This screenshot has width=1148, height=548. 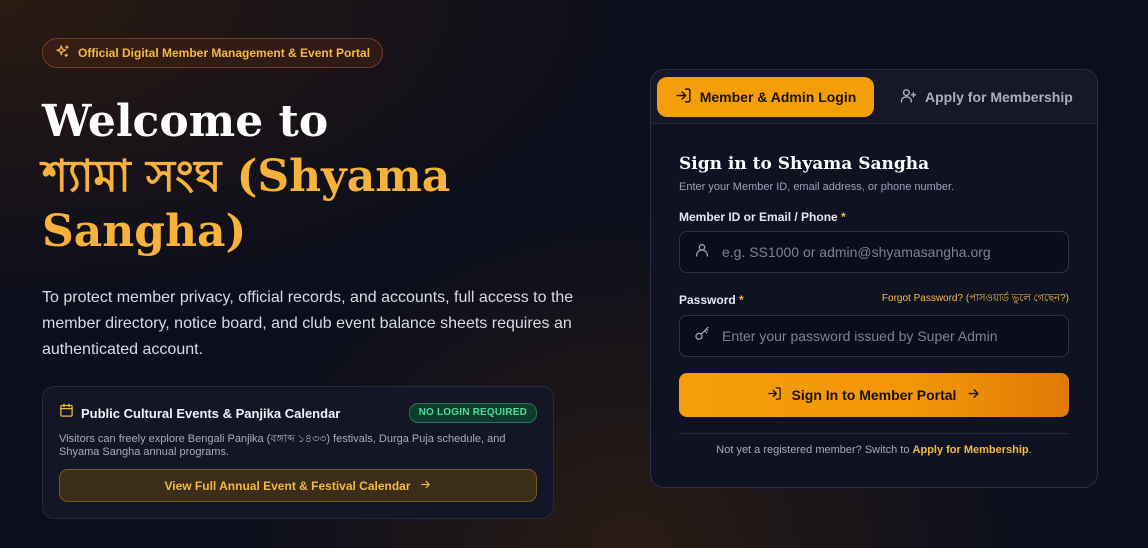 What do you see at coordinates (887, 336) in the screenshot?
I see `password-input` at bounding box center [887, 336].